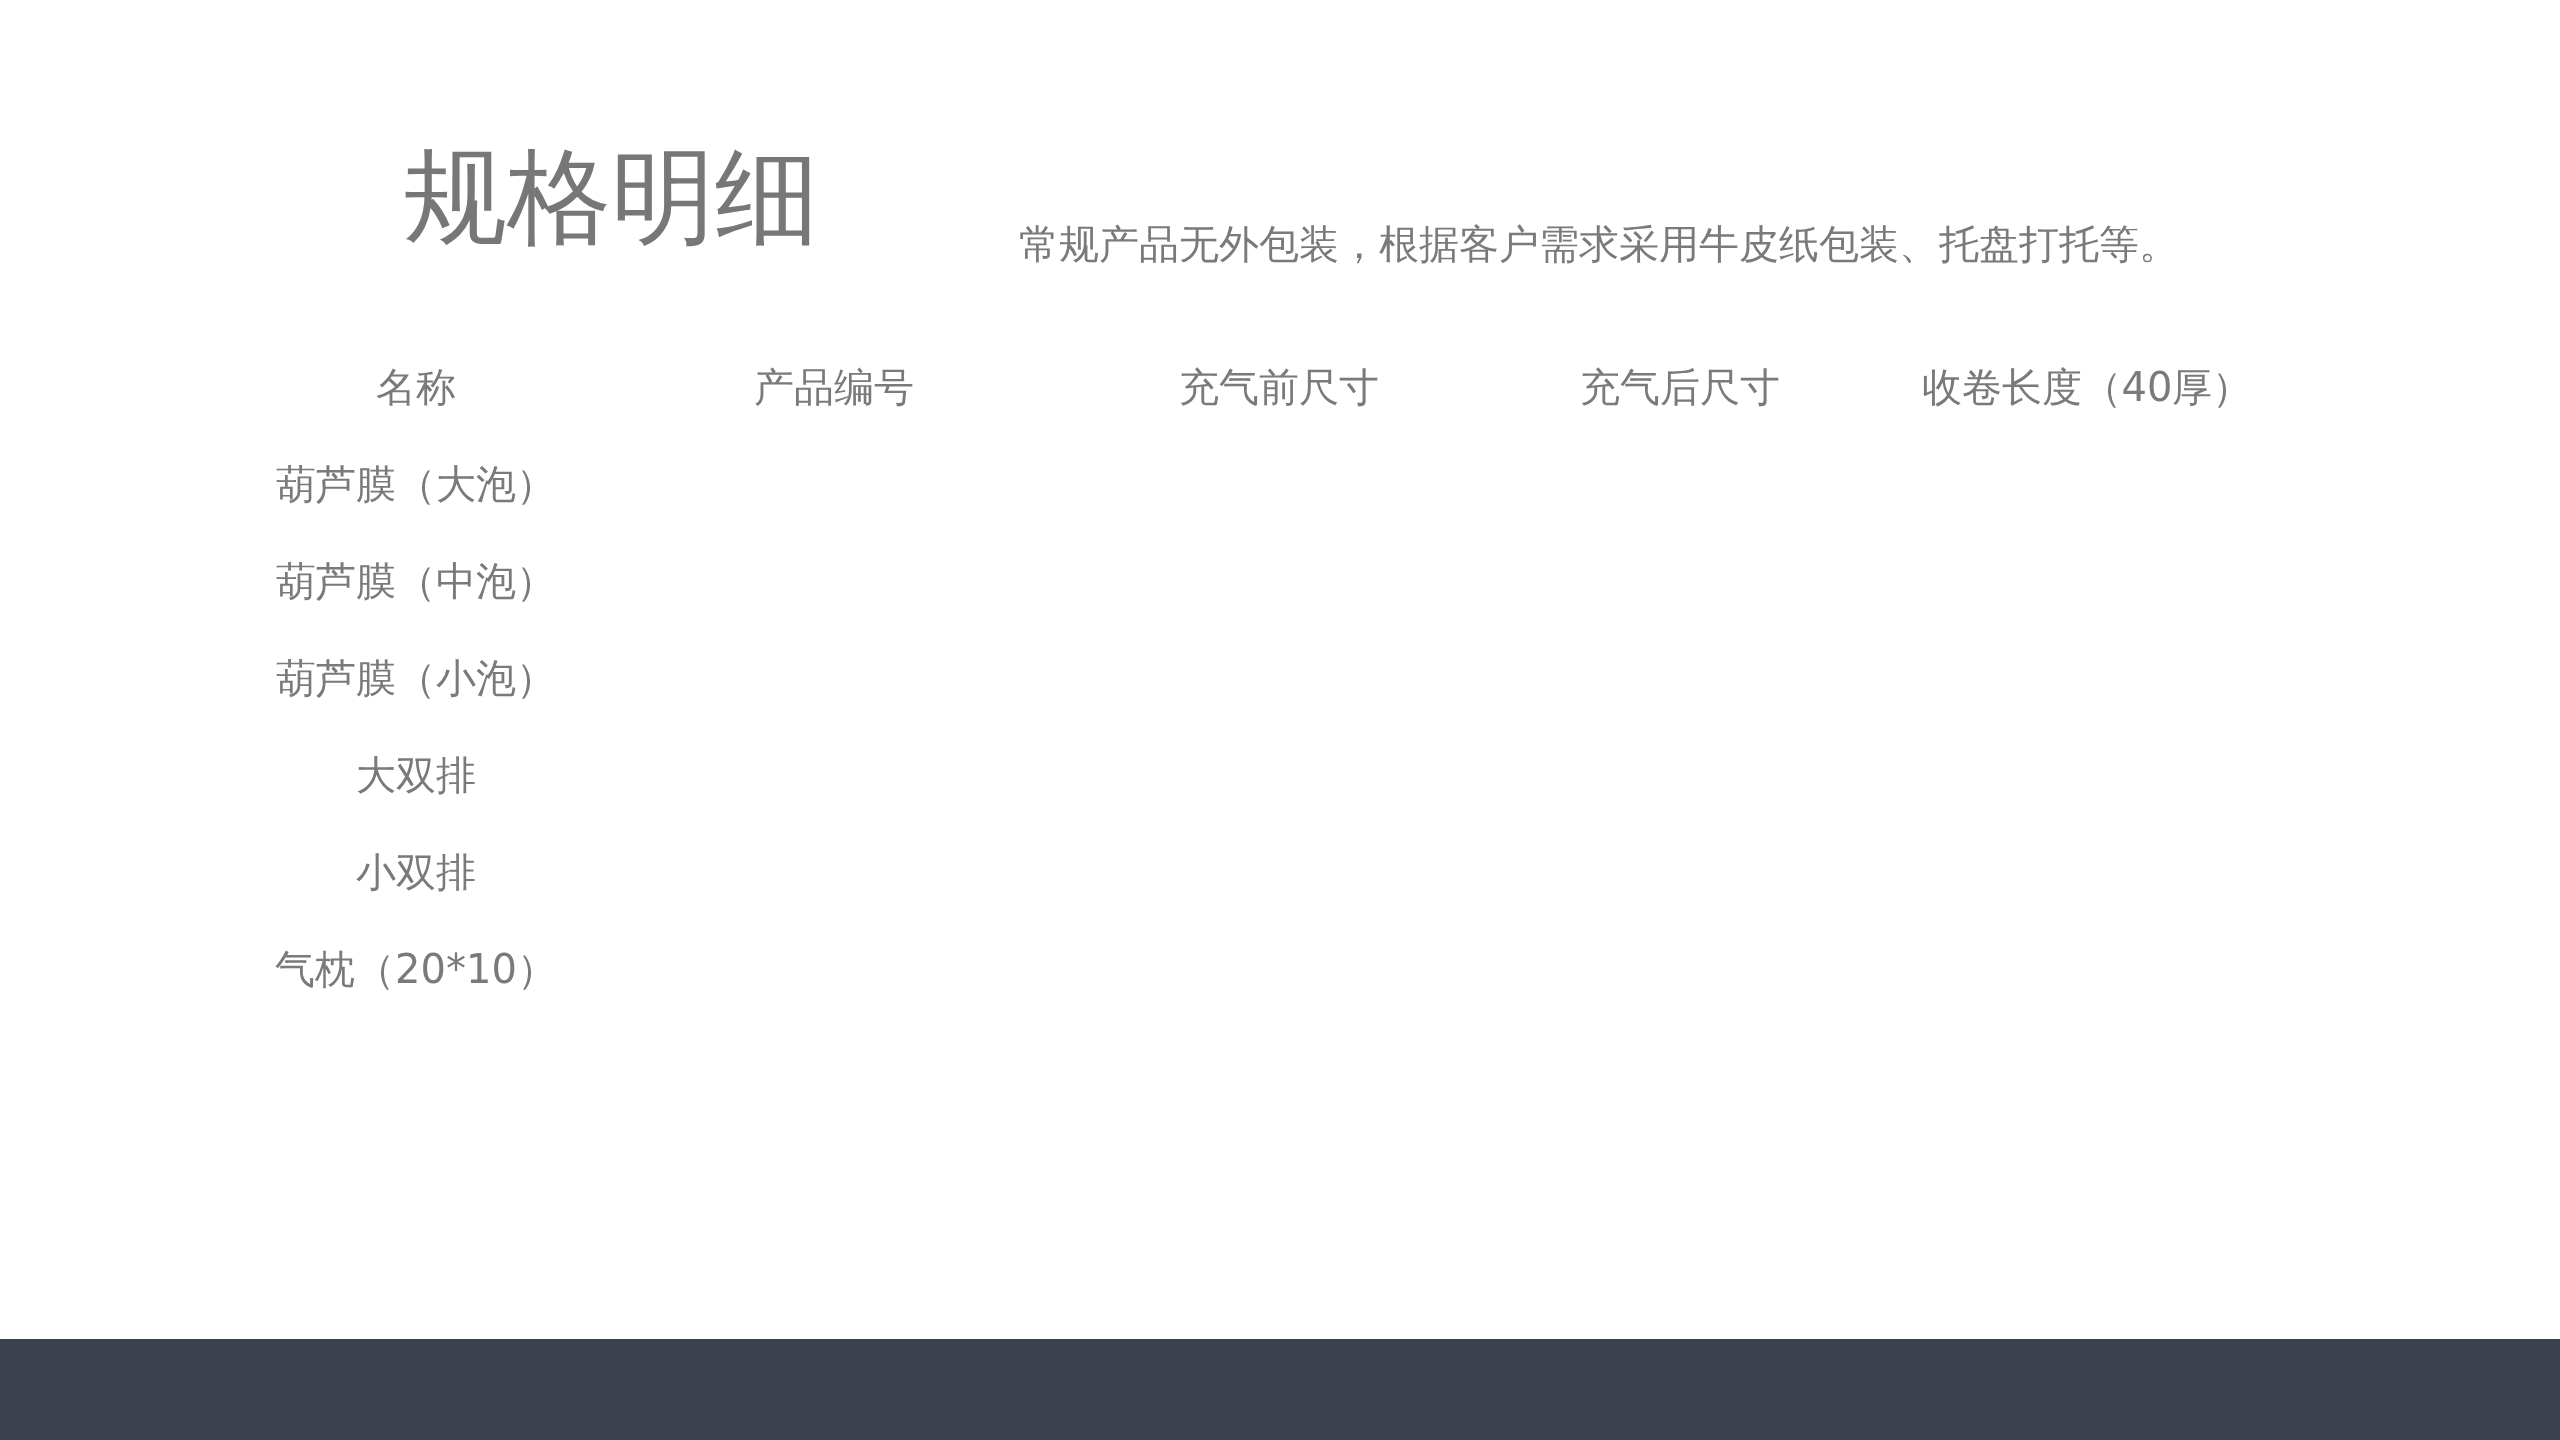 The image size is (2560, 1440). What do you see at coordinates (611, 197) in the screenshot?
I see `page-title: 规格明细` at bounding box center [611, 197].